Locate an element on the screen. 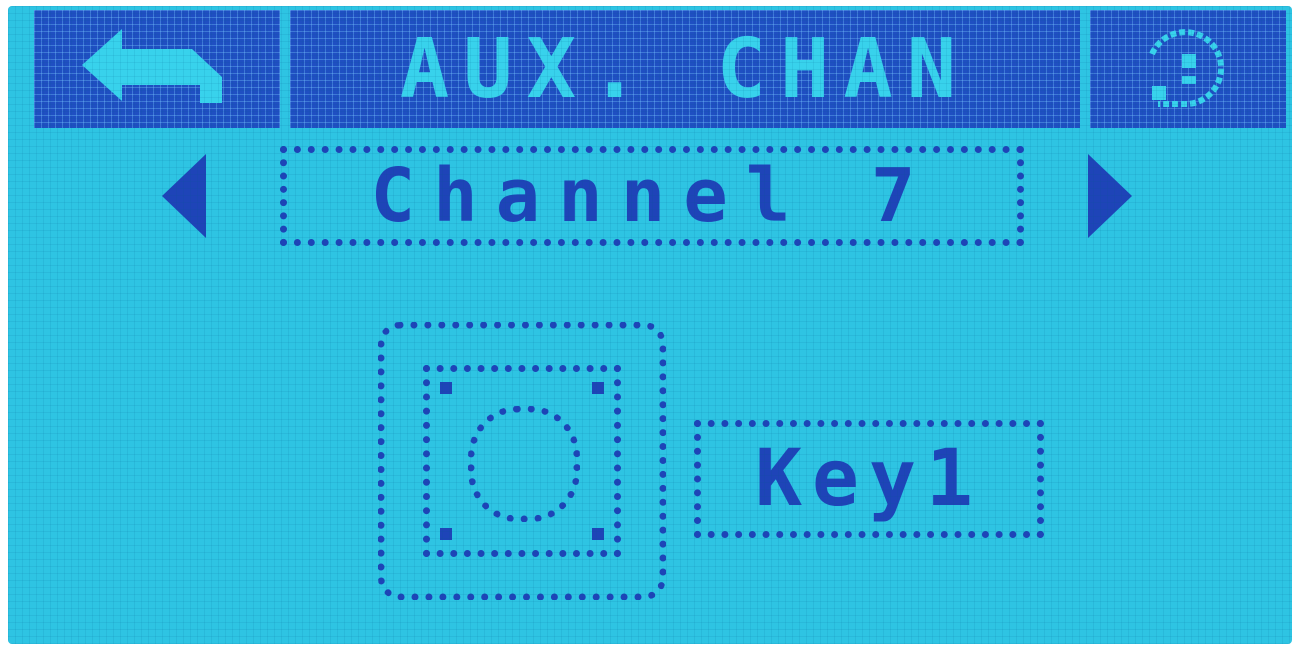  triangle-left-icon is located at coordinates (184, 196).